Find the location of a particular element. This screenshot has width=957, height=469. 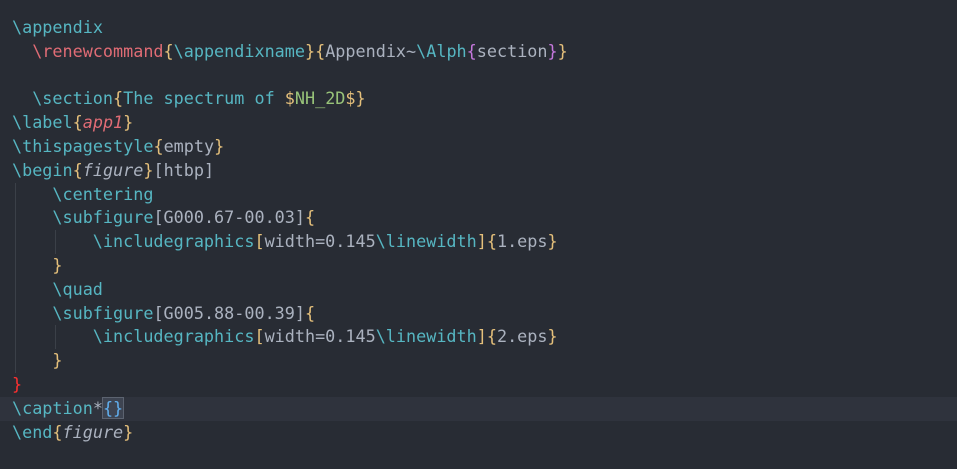

code-line: \begin{figure}[htbp] is located at coordinates (478, 171).